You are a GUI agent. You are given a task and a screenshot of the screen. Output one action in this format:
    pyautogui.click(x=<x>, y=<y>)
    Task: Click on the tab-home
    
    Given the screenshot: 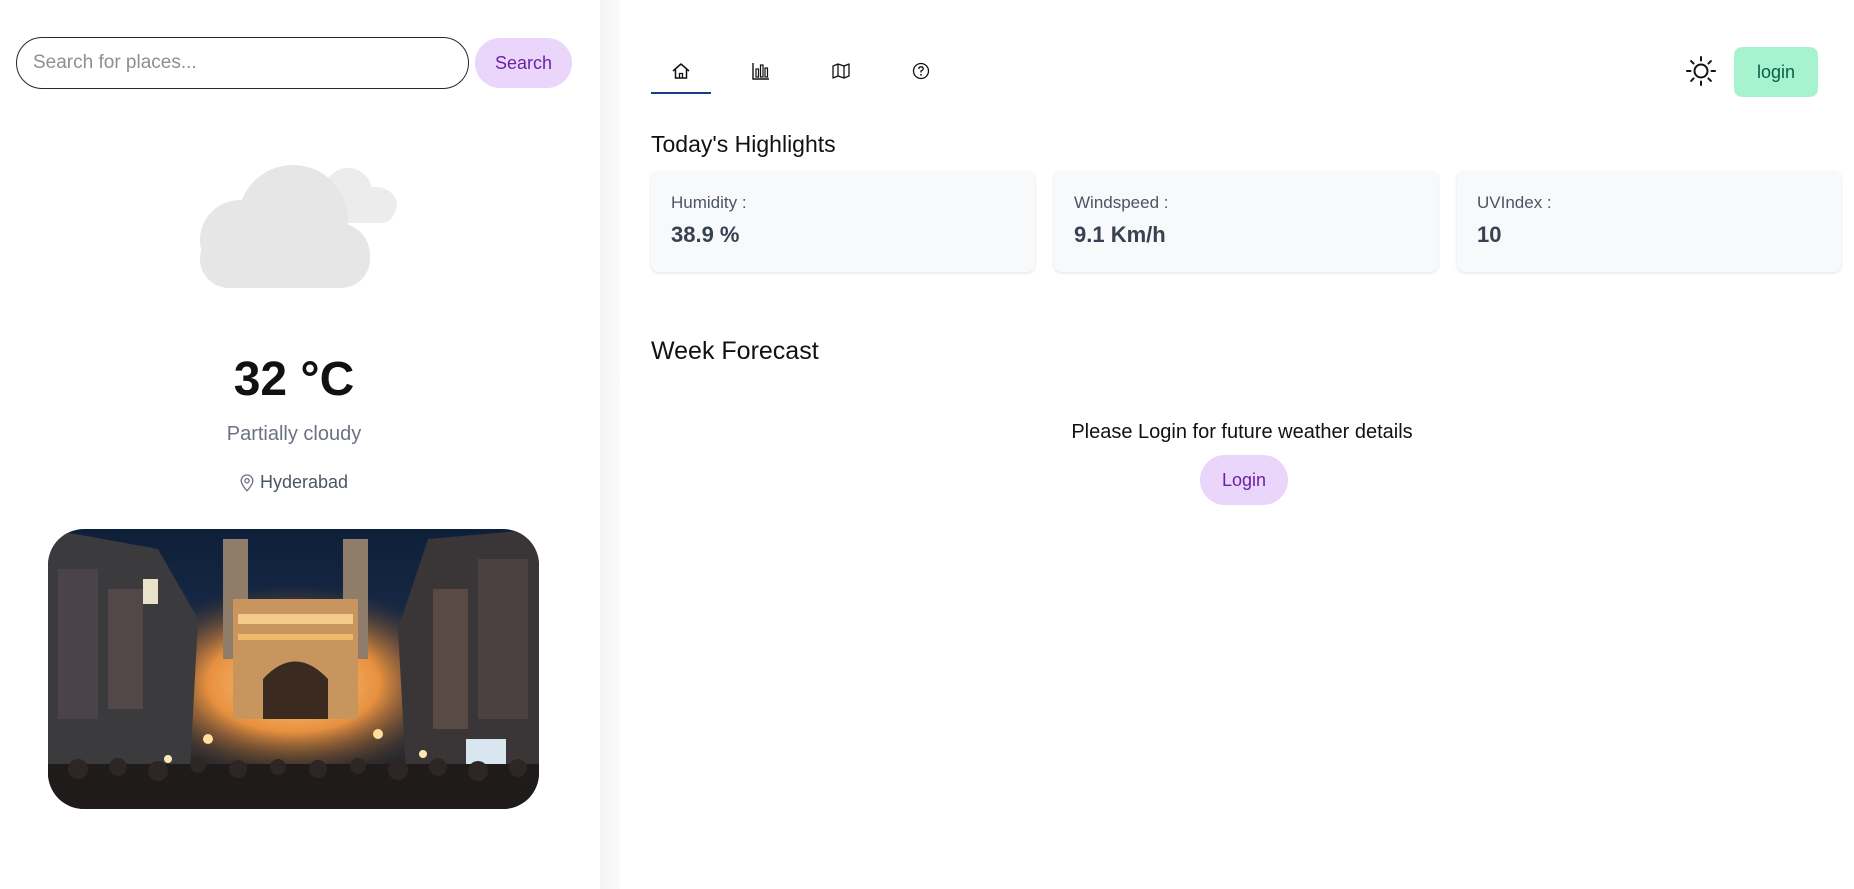 What is the action you would take?
    pyautogui.click(x=681, y=72)
    